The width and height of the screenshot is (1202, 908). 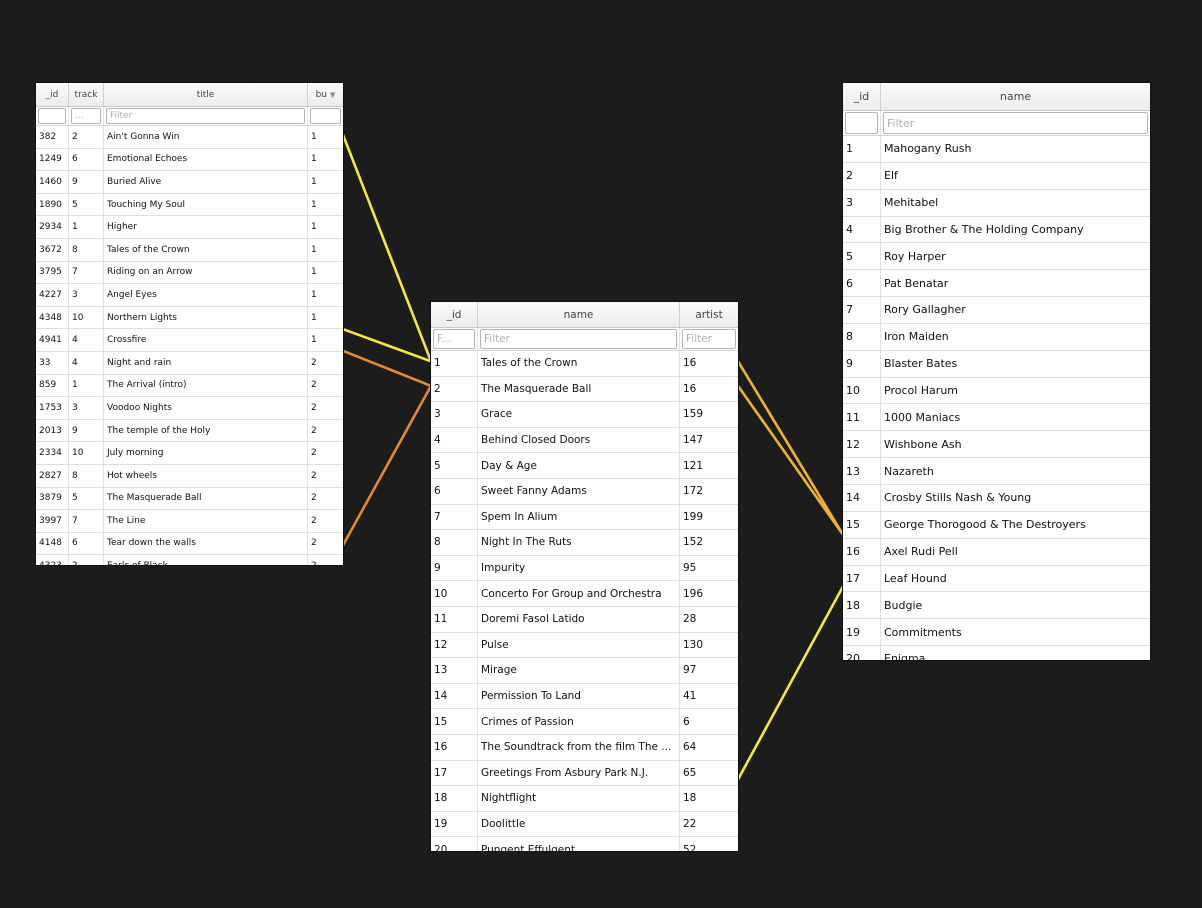 I want to click on table-row: 14 Crosby Stills Nash & Young, so click(x=996, y=498).